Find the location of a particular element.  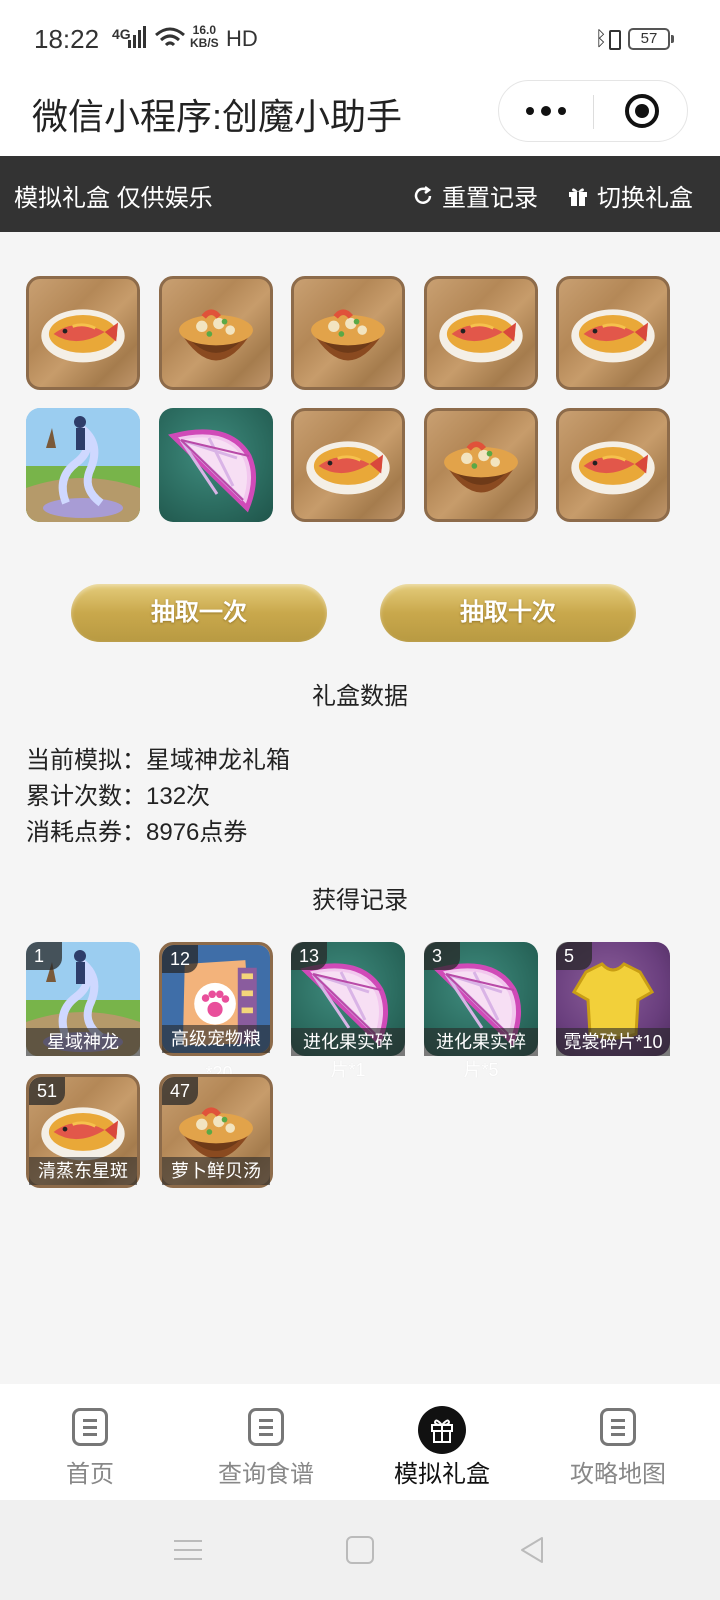

record-name: 高级宠物粮 is located at coordinates (216, 1039).